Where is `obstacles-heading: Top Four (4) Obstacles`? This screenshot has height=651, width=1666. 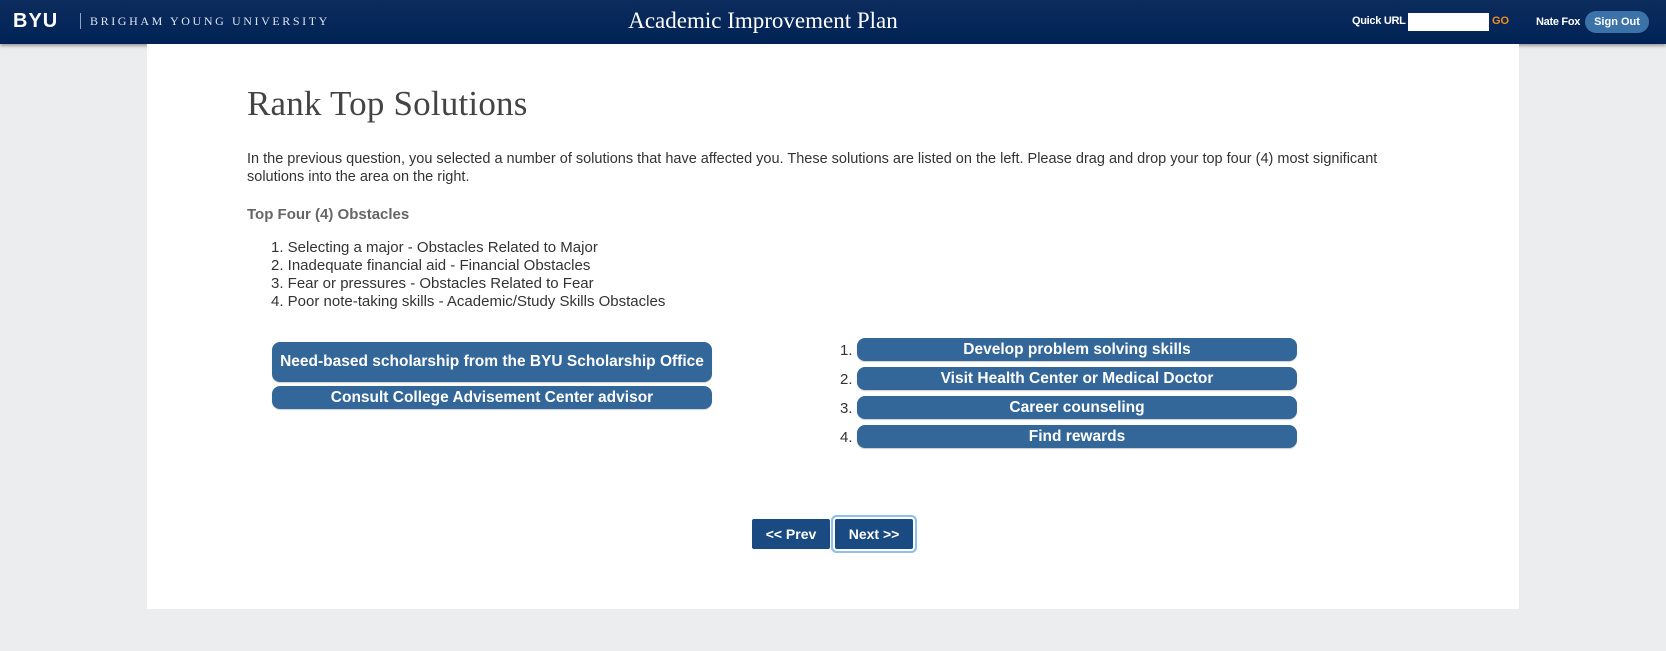
obstacles-heading: Top Four (4) Obstacles is located at coordinates (328, 214).